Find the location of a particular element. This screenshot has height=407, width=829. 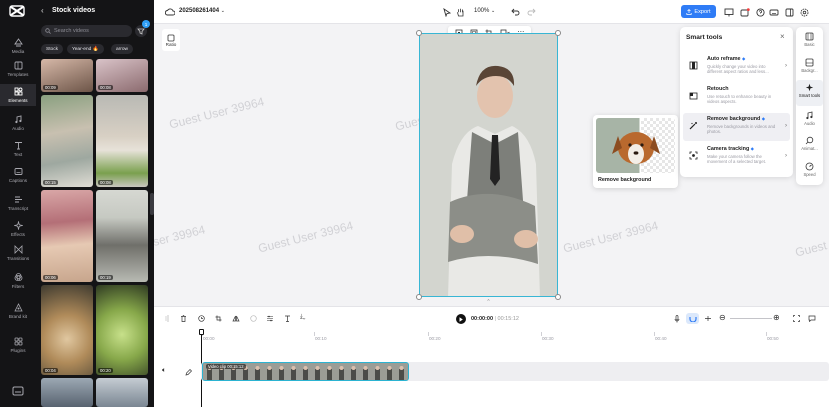

back-arrow-icon: ‹ is located at coordinates (42, 10).